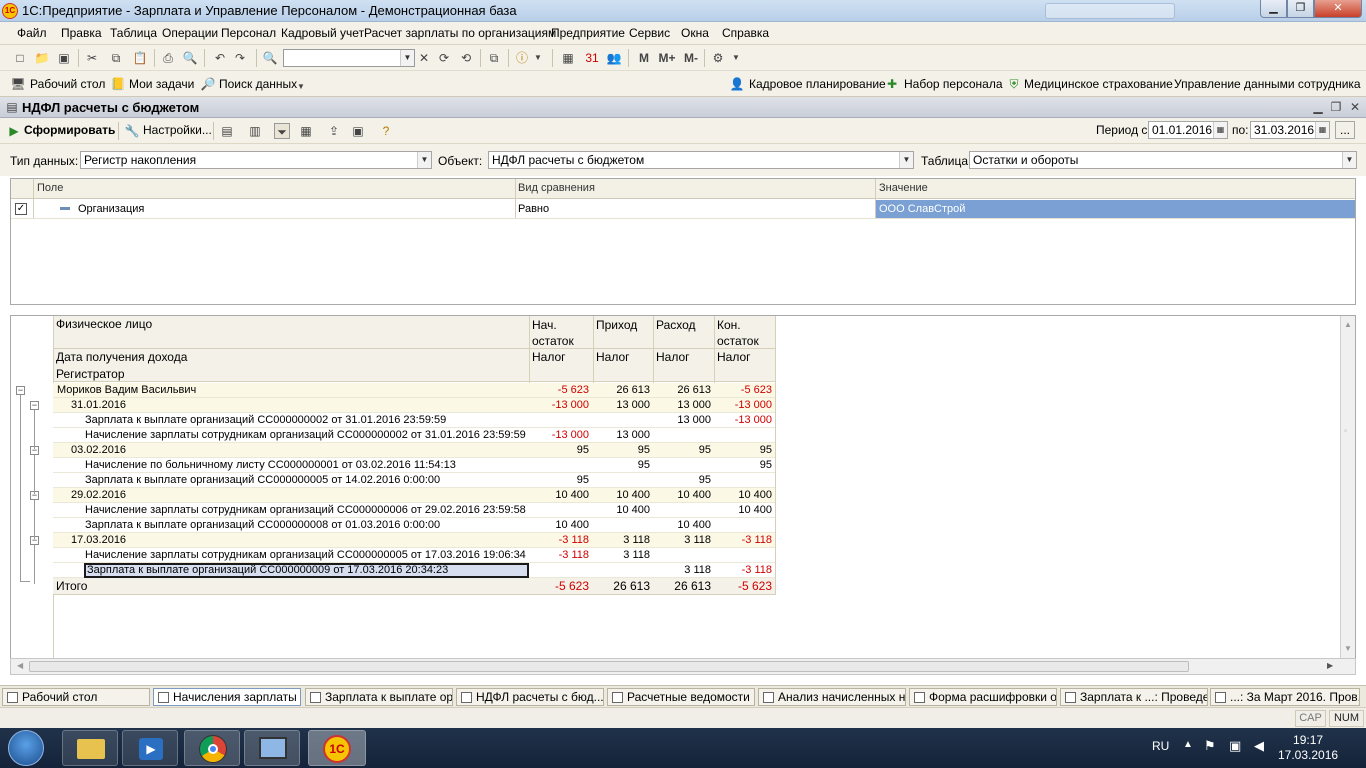 This screenshot has width=1366, height=768. Describe the element at coordinates (1115, 209) in the screenshot. I see `filter-value-cell: ООО СлавСтрой` at that location.